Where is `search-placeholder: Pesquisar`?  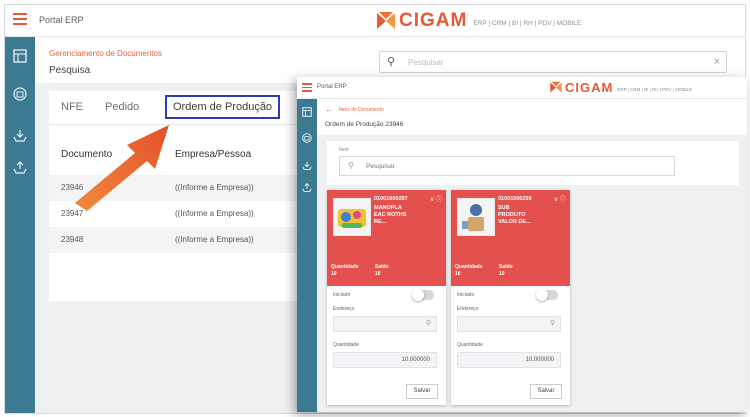 search-placeholder: Pesquisar is located at coordinates (426, 62).